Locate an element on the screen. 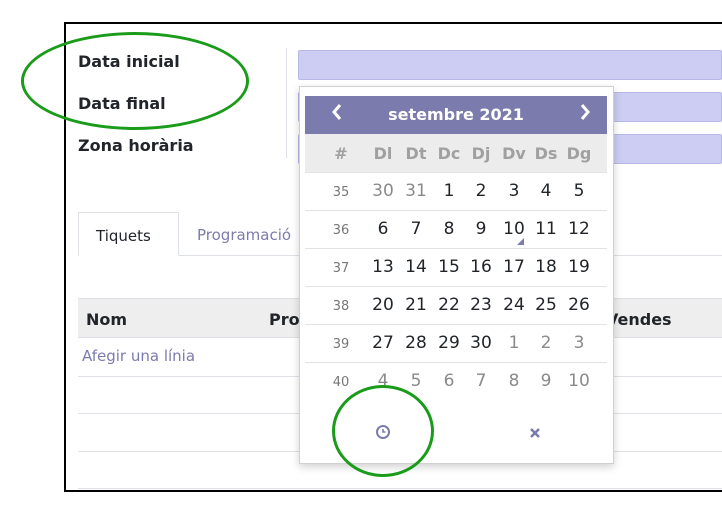 This screenshot has width=722, height=508. calendar-day: 17 is located at coordinates (514, 267).